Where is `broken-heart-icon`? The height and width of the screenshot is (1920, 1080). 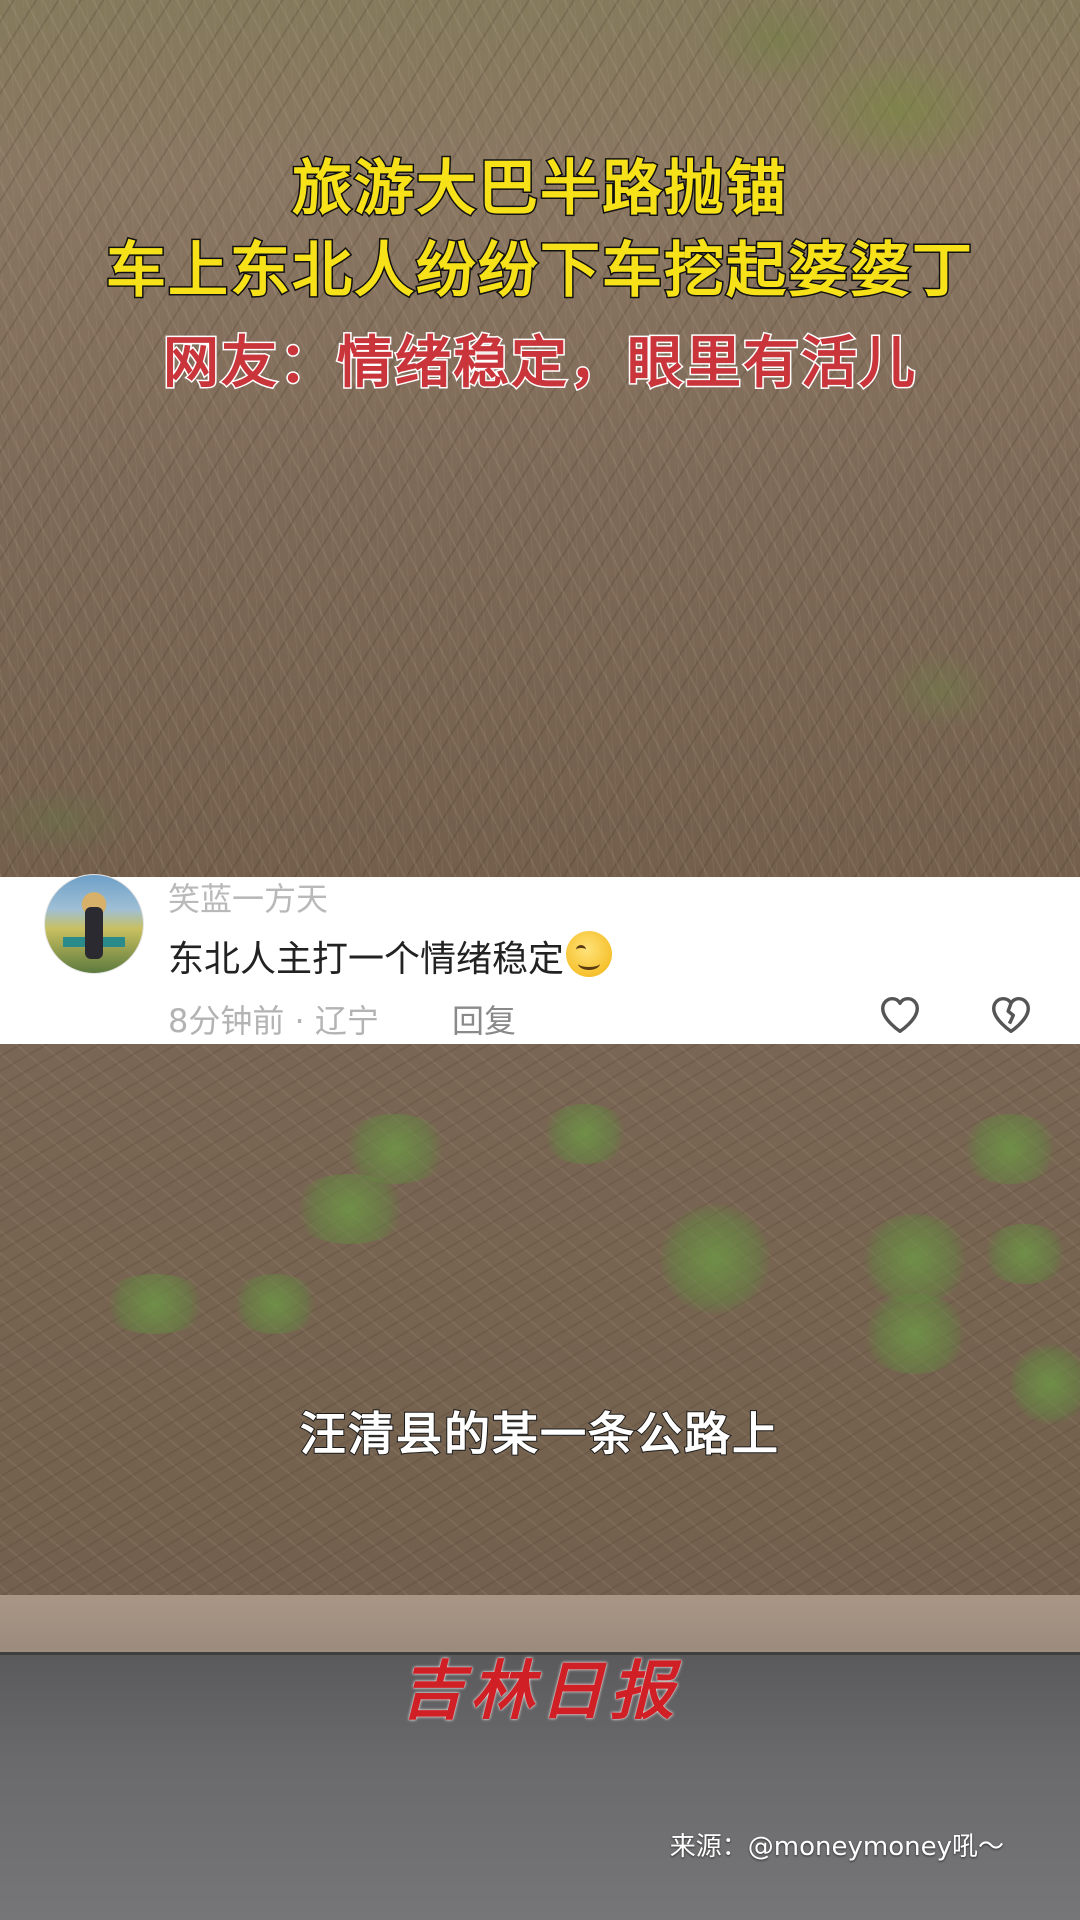
broken-heart-icon is located at coordinates (1011, 1015).